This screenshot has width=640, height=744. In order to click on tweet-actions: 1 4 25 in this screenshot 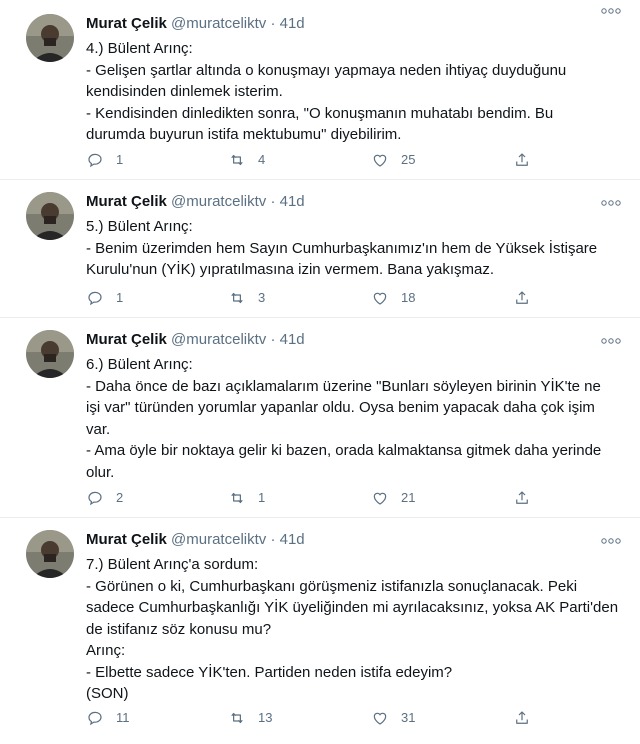, I will do `click(356, 160)`.